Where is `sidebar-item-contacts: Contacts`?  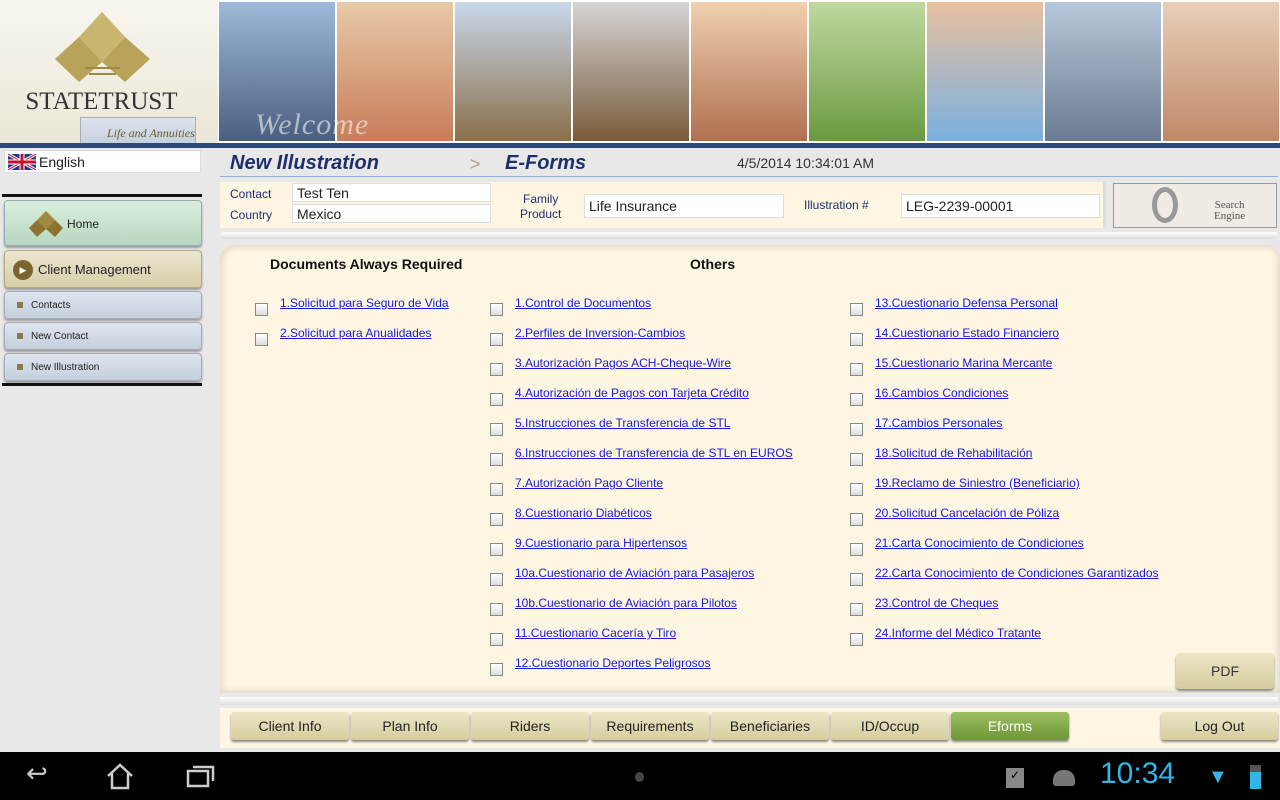 sidebar-item-contacts: Contacts is located at coordinates (103, 305).